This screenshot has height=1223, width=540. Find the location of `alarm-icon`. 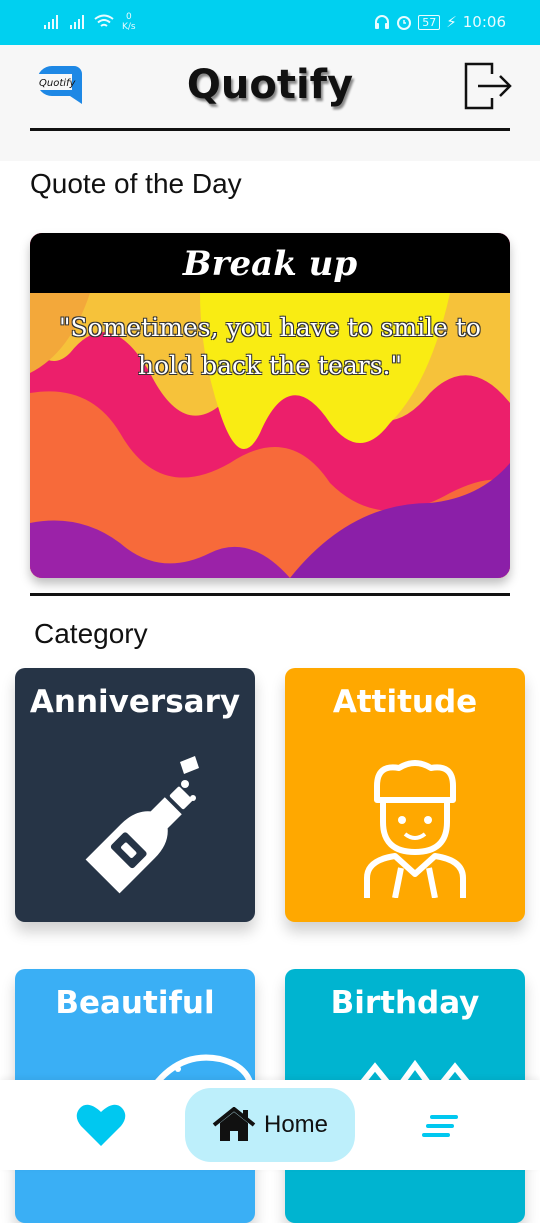

alarm-icon is located at coordinates (404, 23).